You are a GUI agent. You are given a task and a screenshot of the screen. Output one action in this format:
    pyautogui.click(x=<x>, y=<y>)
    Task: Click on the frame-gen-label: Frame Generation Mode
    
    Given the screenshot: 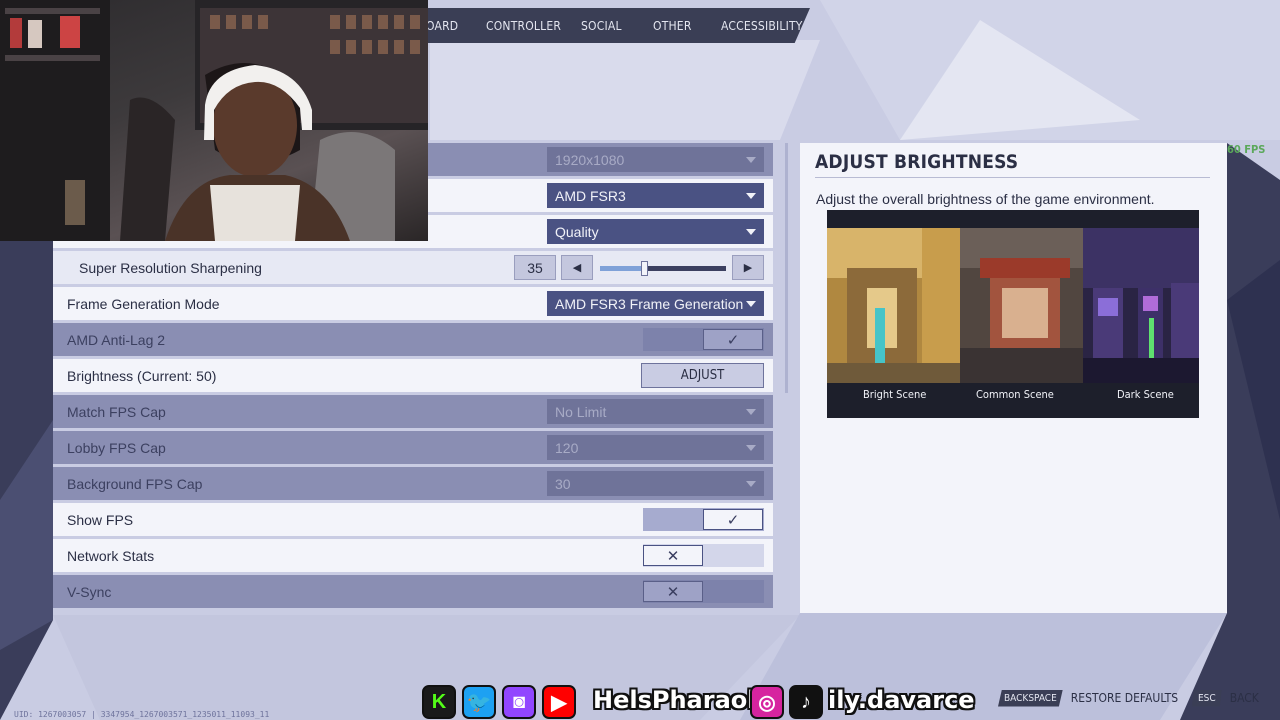 What is the action you would take?
    pyautogui.click(x=143, y=303)
    